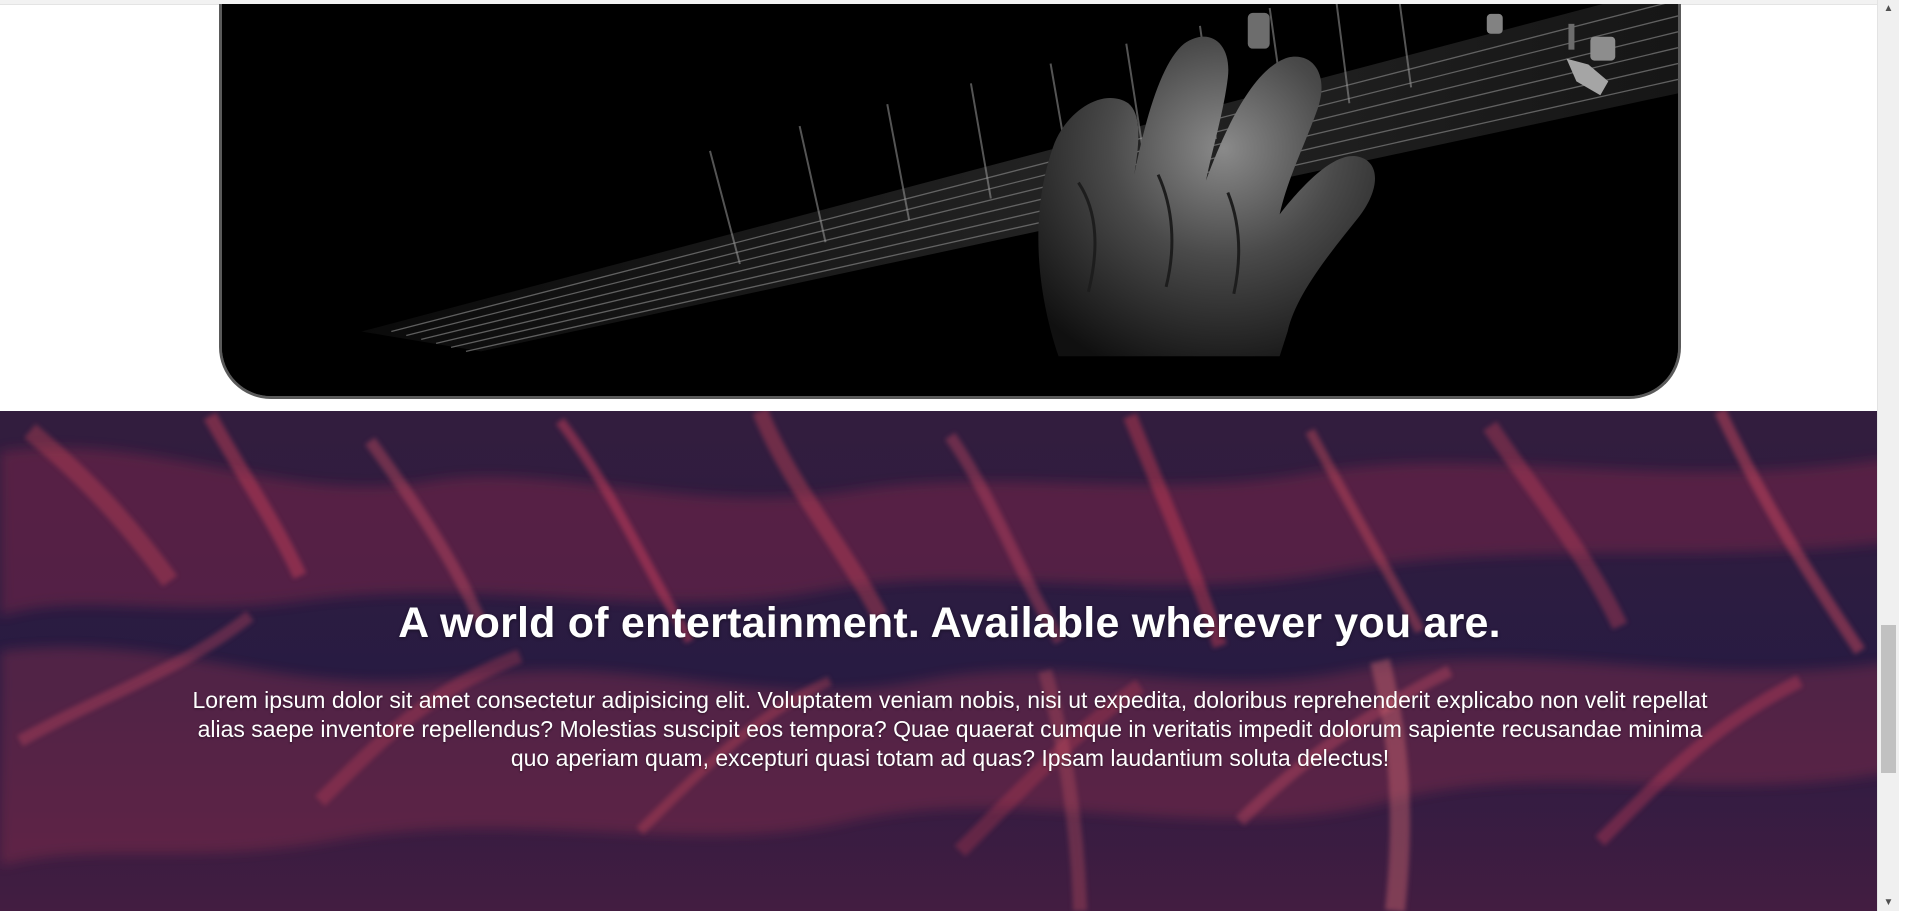 The height and width of the screenshot is (911, 1920). What do you see at coordinates (1888, 699) in the screenshot?
I see `scroll-thumb` at bounding box center [1888, 699].